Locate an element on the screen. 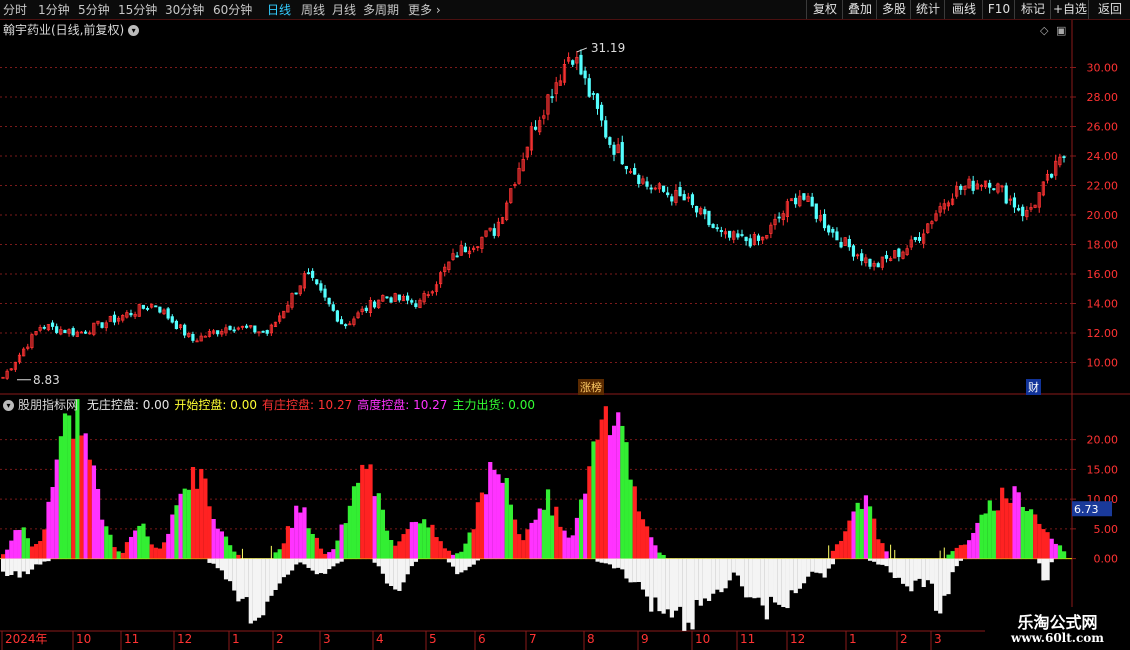 The width and height of the screenshot is (1130, 650). watermark-url: www.60lt.com is located at coordinates (1057, 638).